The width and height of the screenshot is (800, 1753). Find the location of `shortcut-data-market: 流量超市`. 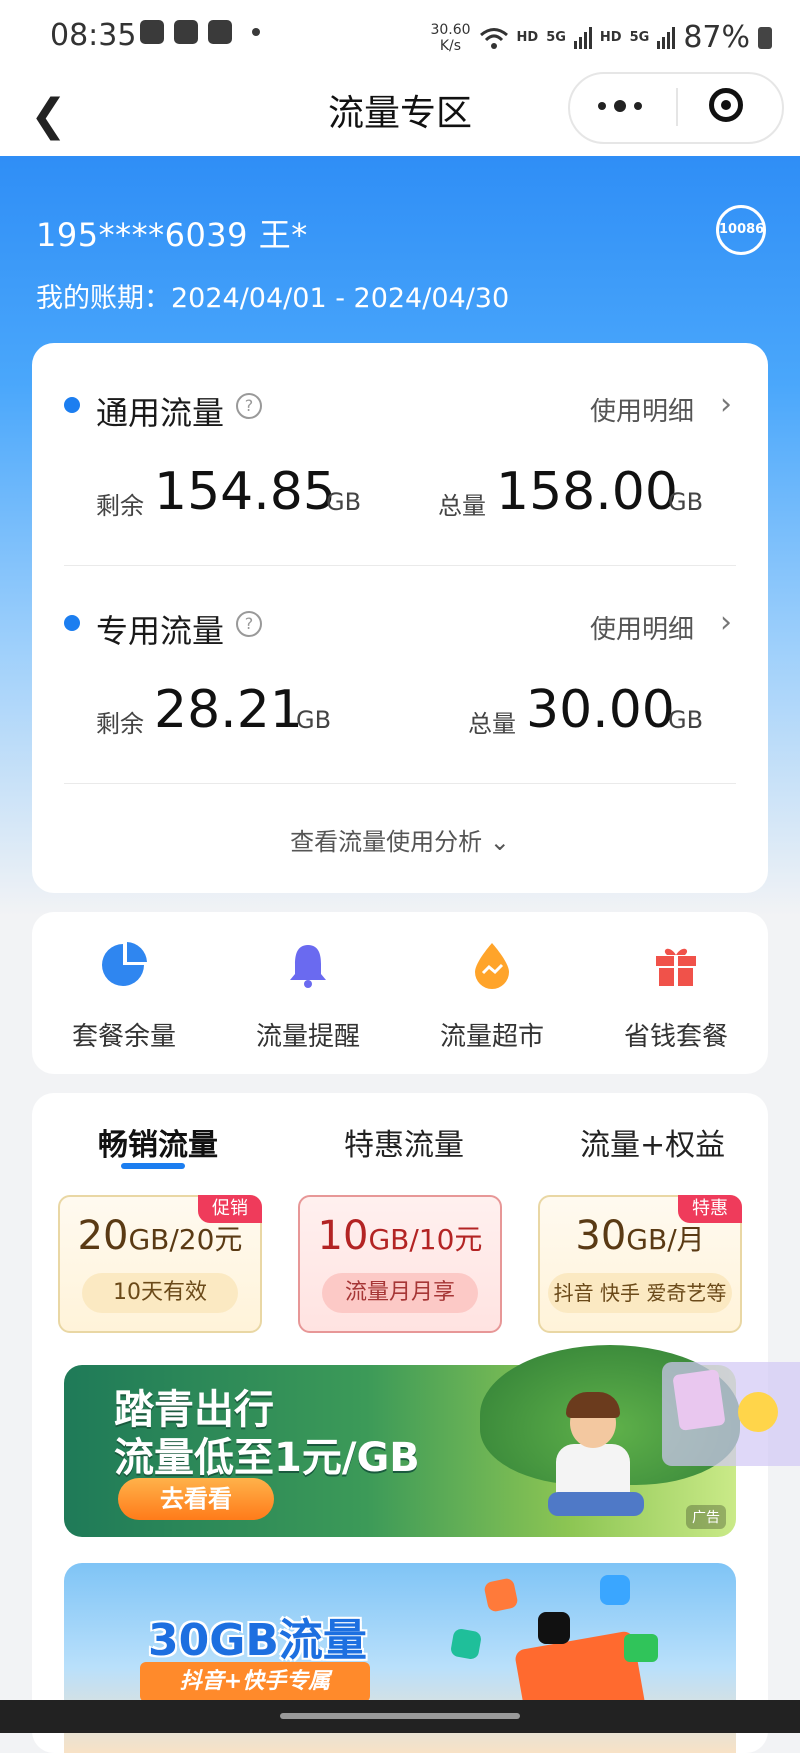

shortcut-data-market: 流量超市 is located at coordinates (492, 993).